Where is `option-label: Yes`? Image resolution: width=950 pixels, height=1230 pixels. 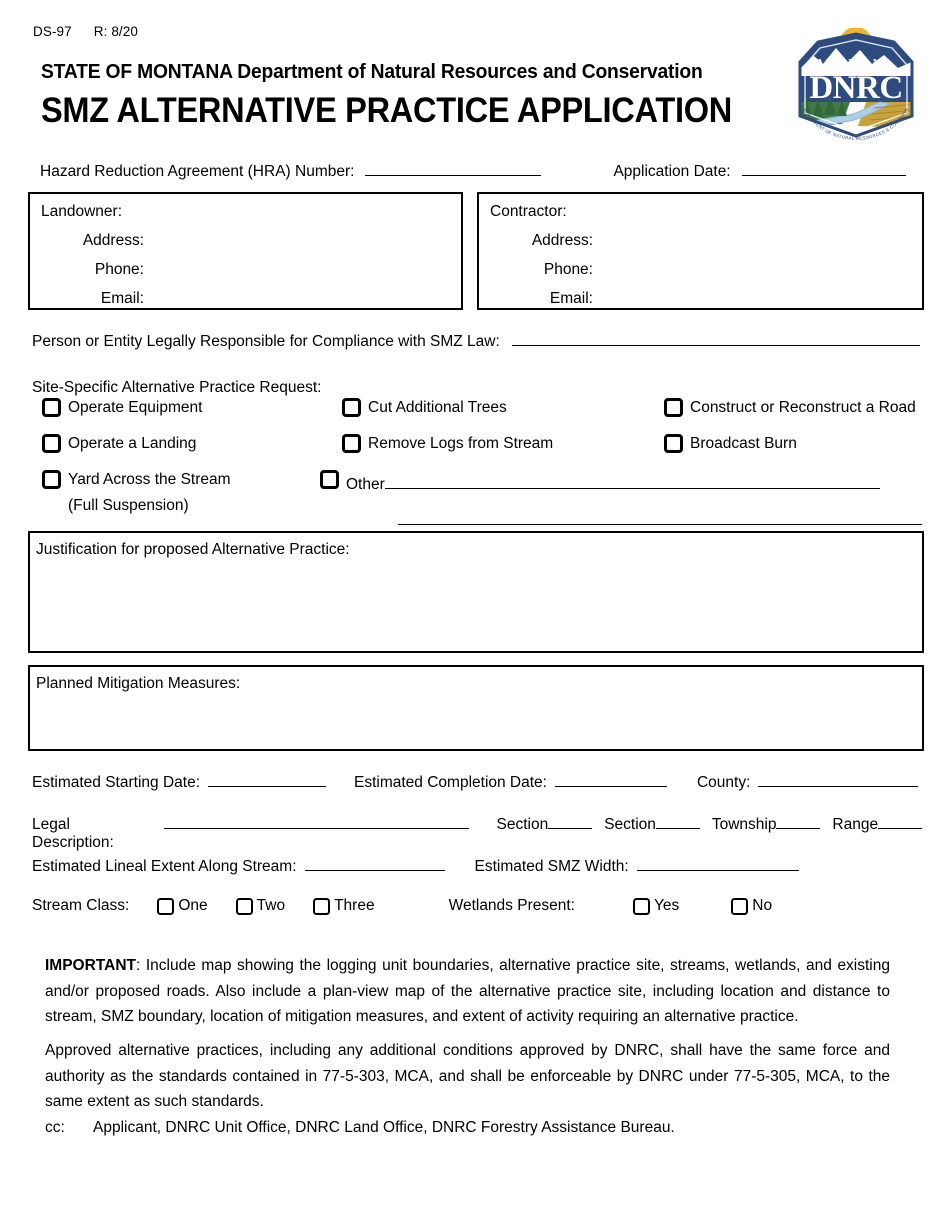 option-label: Yes is located at coordinates (666, 905).